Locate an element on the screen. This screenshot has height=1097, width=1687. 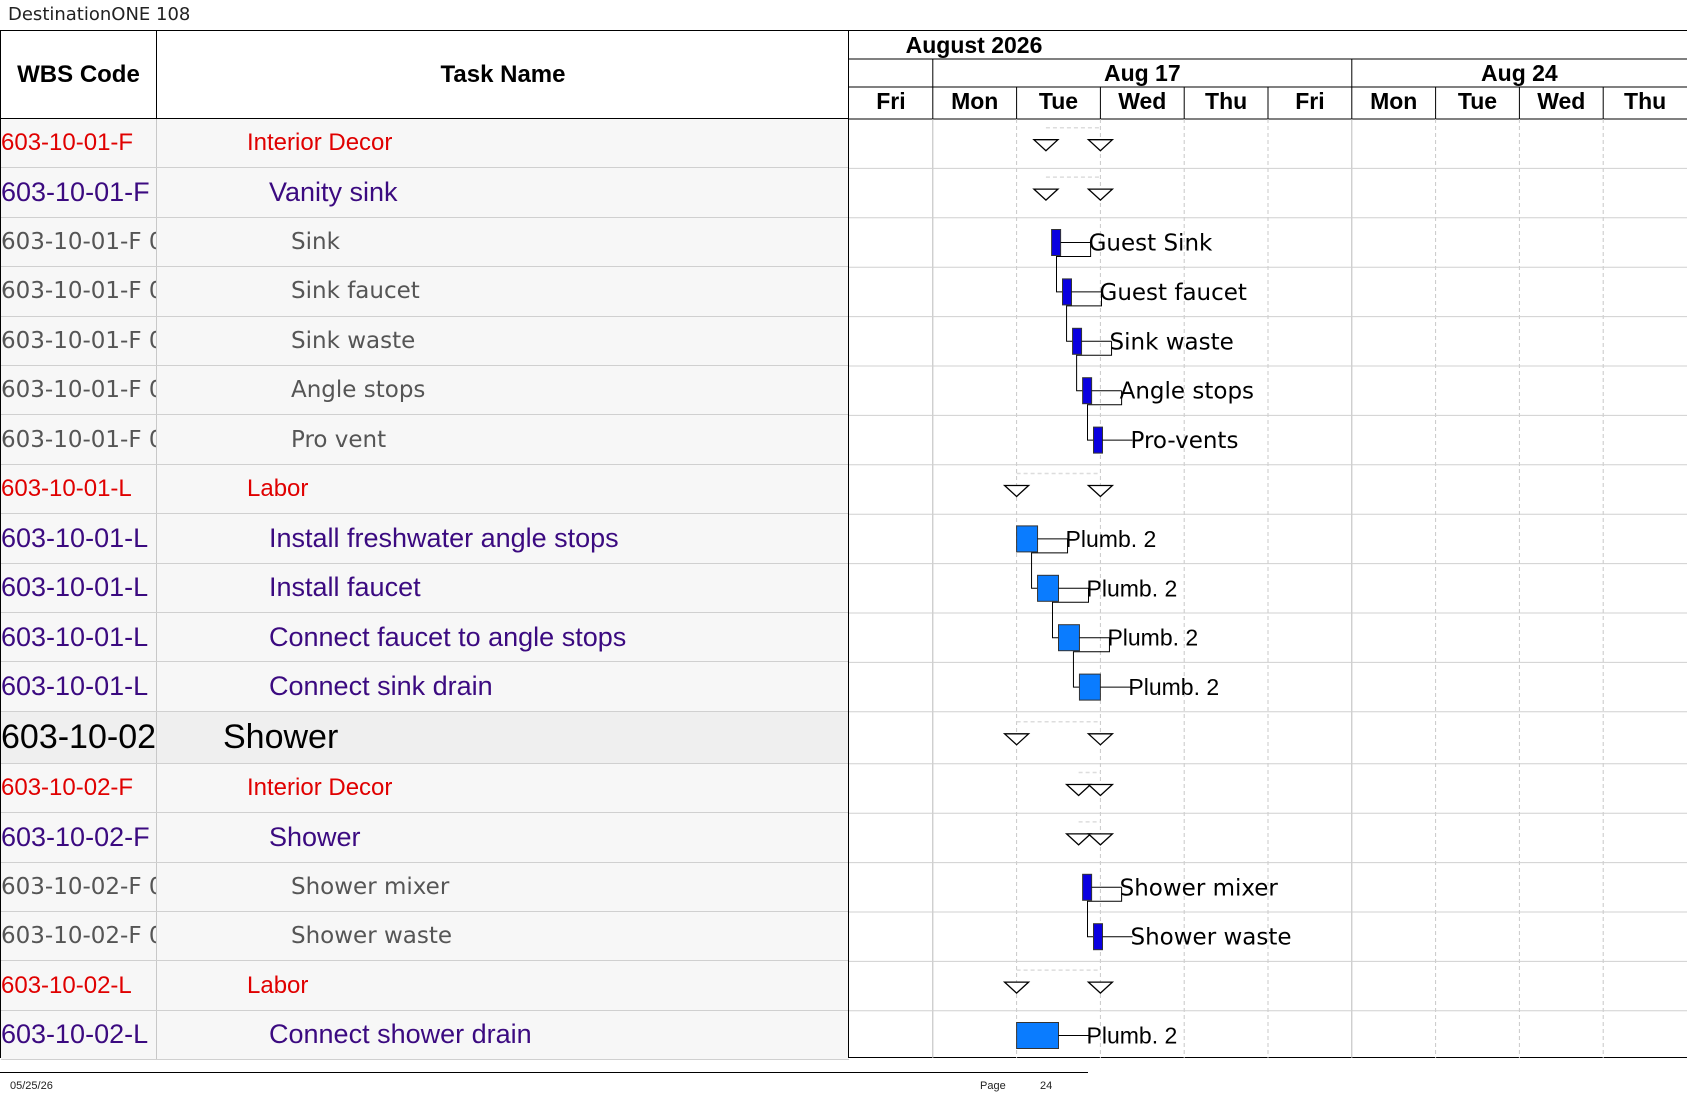
task-name-cell: Install freshwater angle stops is located at coordinates (444, 538).